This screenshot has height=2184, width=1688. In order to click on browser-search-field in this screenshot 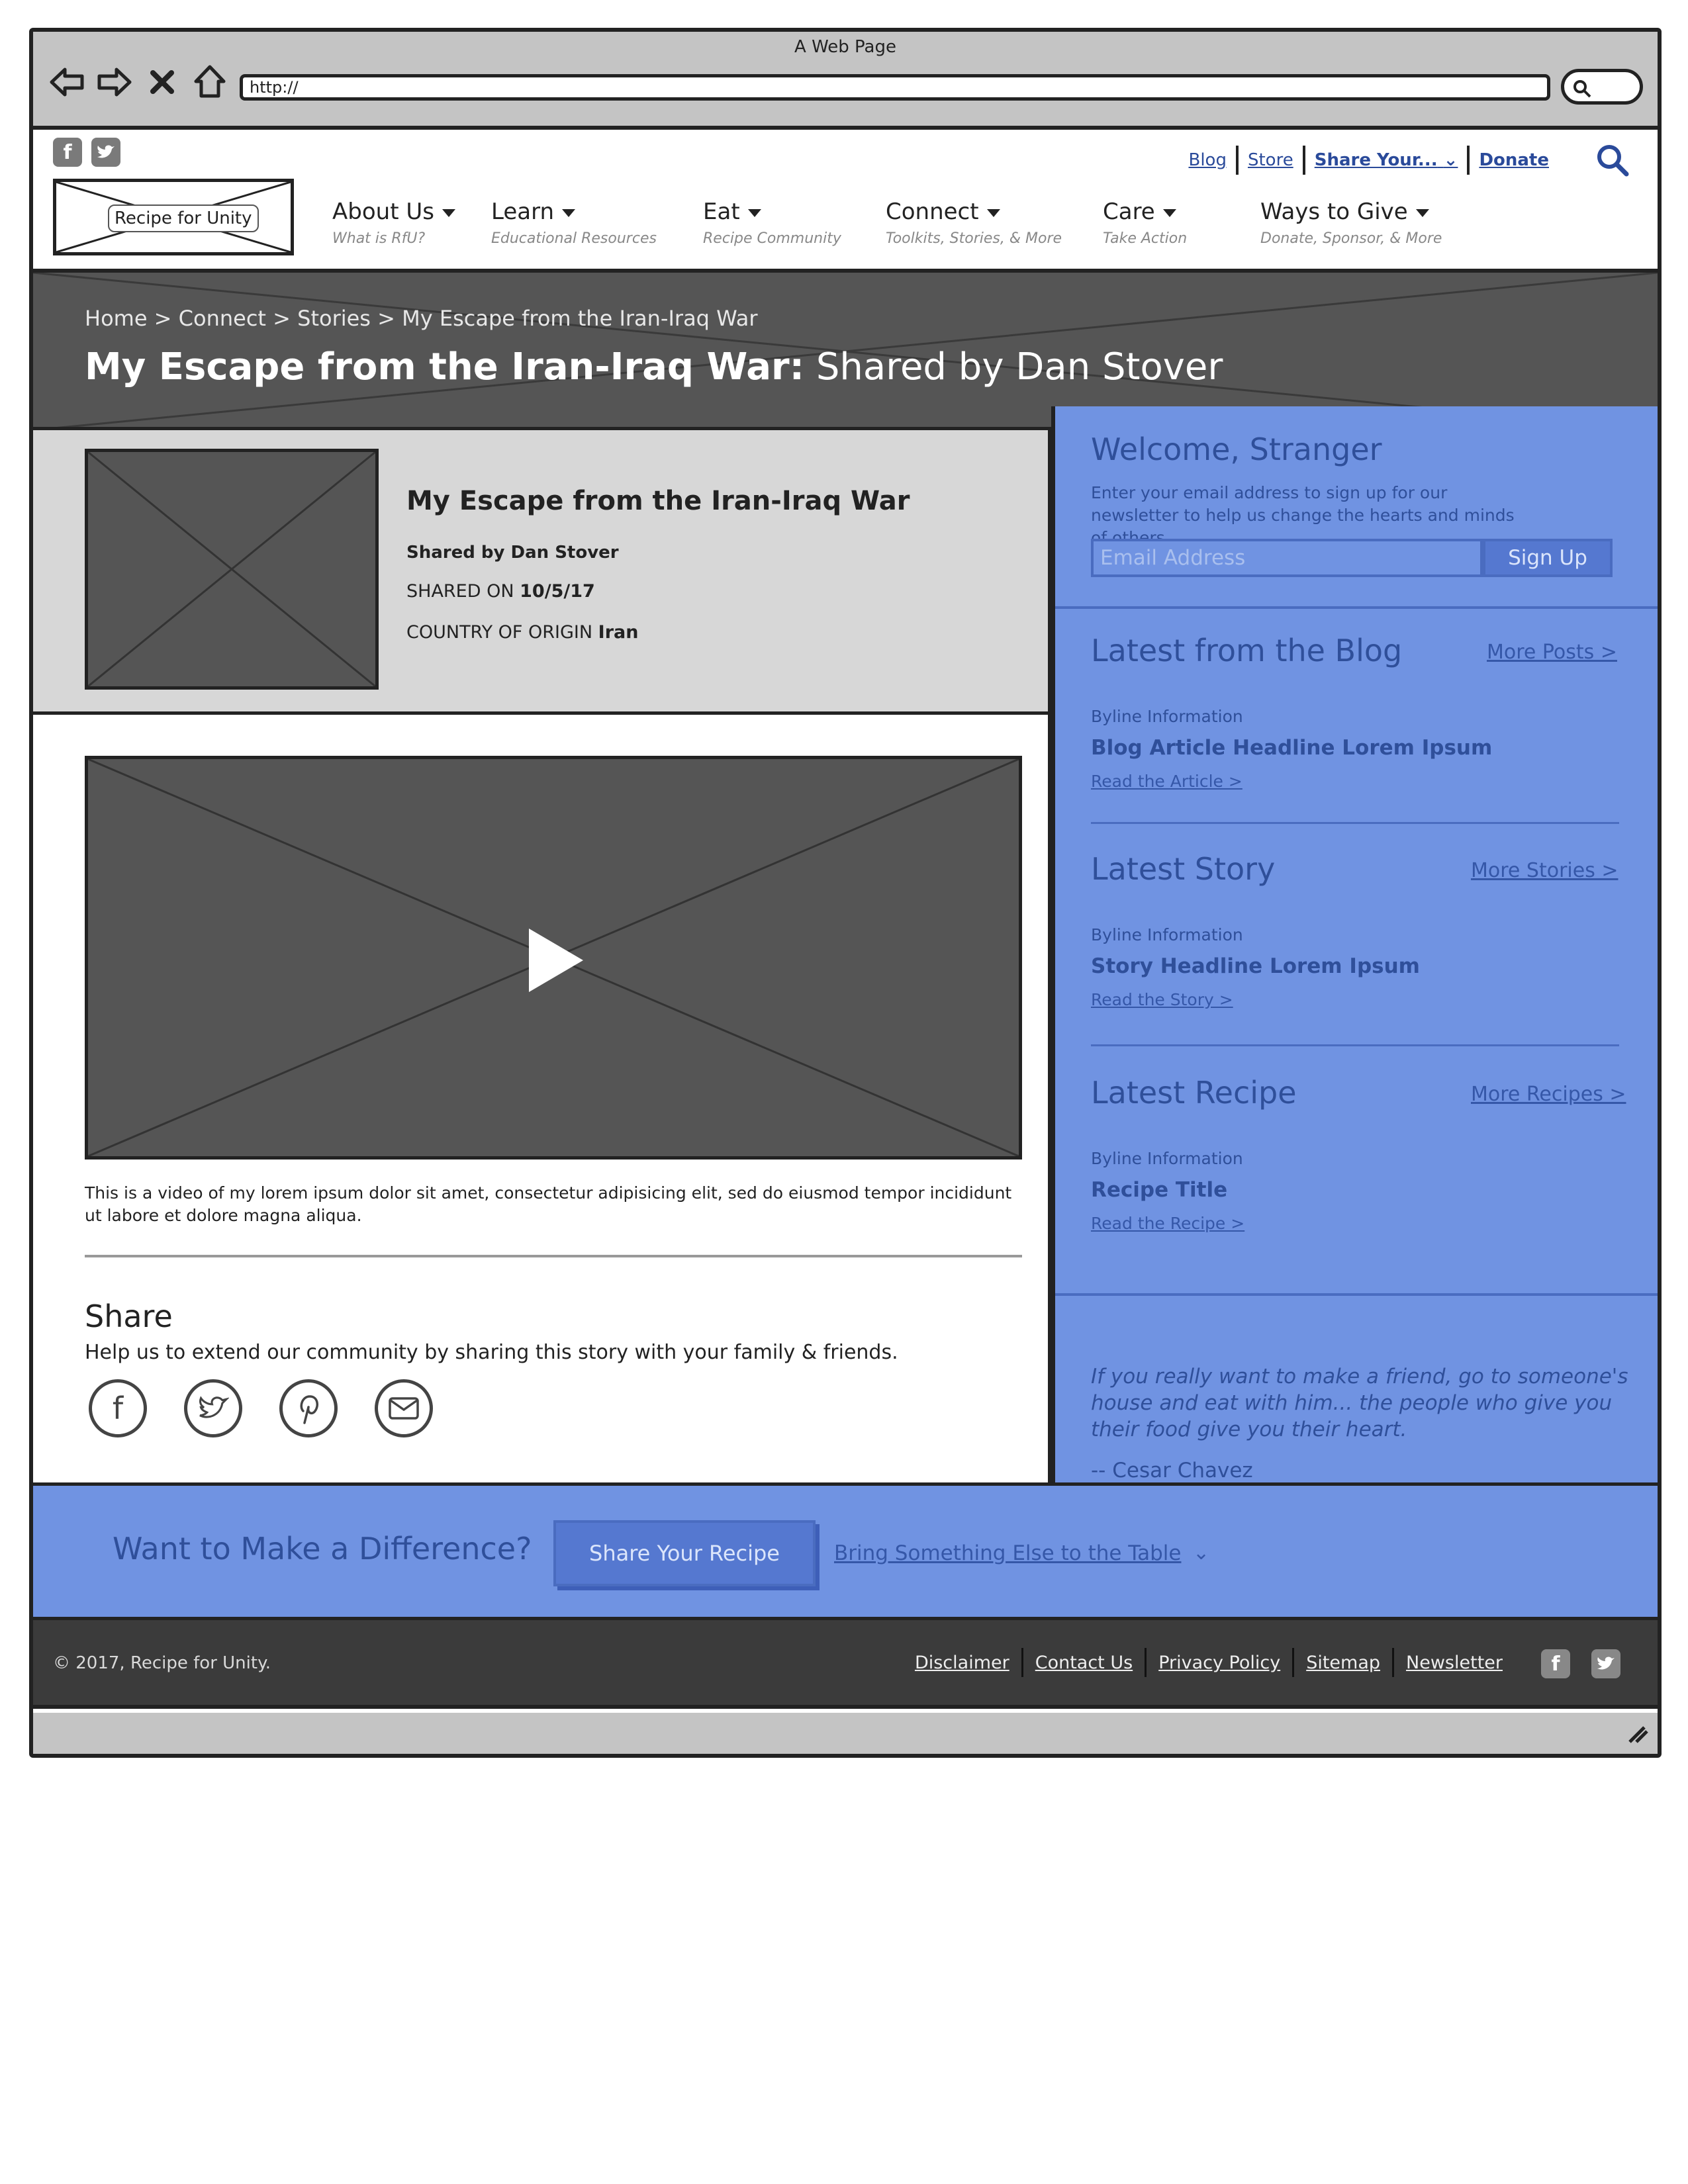, I will do `click(1602, 87)`.